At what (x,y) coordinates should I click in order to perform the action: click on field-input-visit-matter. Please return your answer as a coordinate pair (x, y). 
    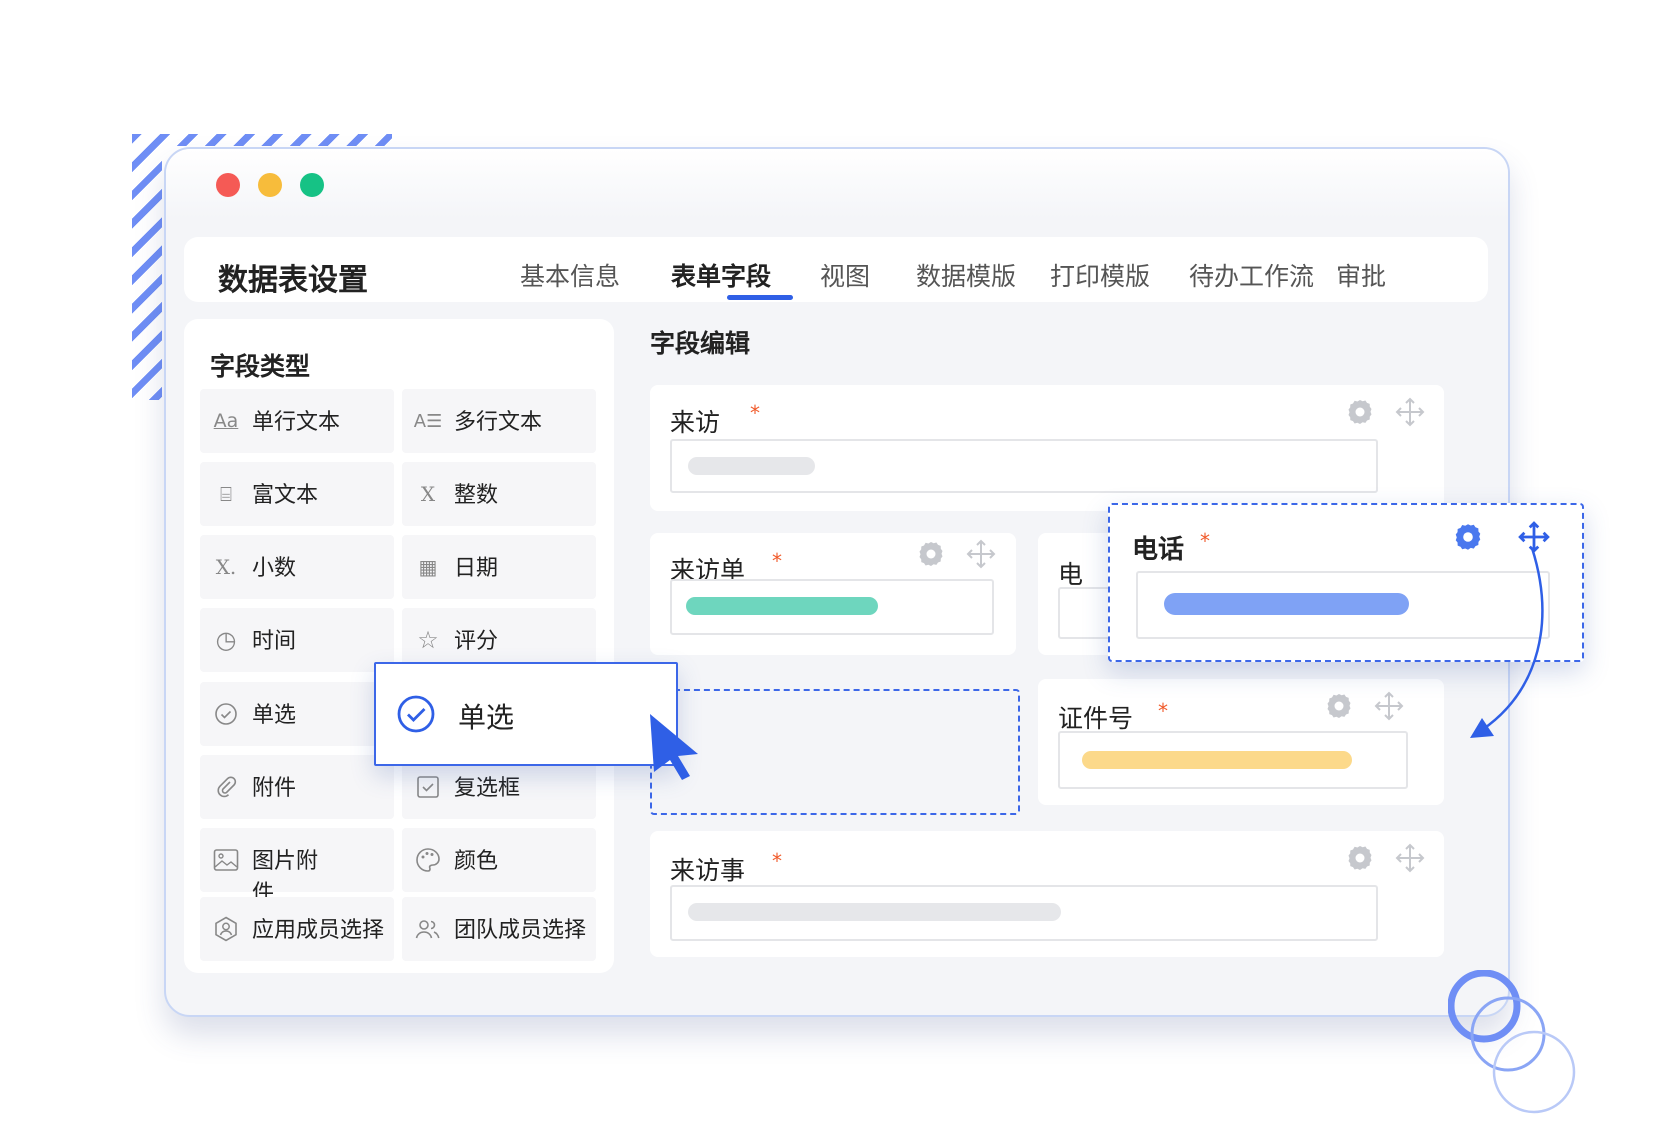
    Looking at the image, I should click on (1024, 913).